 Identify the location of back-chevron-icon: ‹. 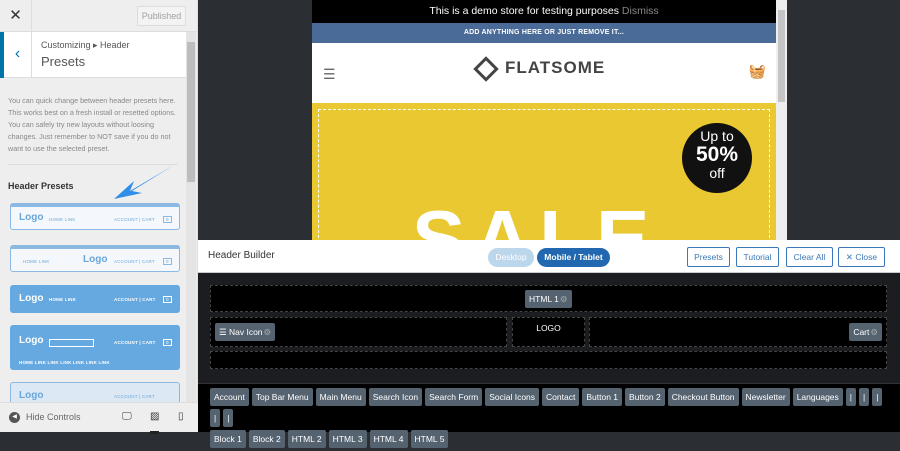
(16, 55).